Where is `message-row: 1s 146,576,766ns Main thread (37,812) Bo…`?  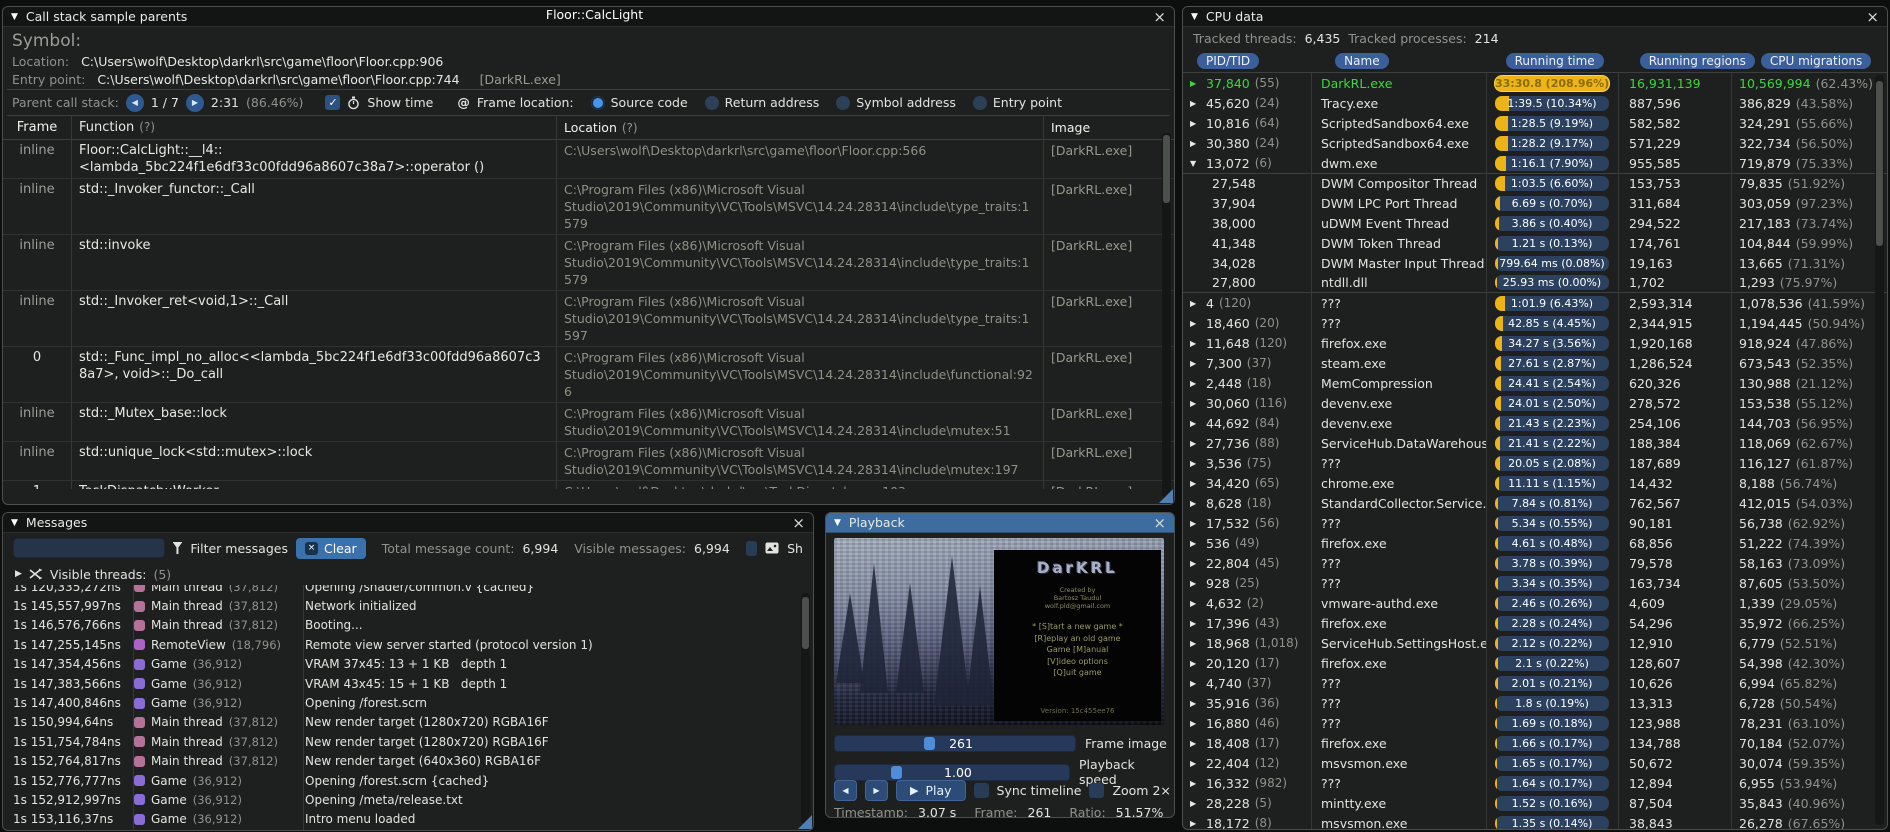 message-row: 1s 146,576,766ns Main thread (37,812) Bo… is located at coordinates (408, 625).